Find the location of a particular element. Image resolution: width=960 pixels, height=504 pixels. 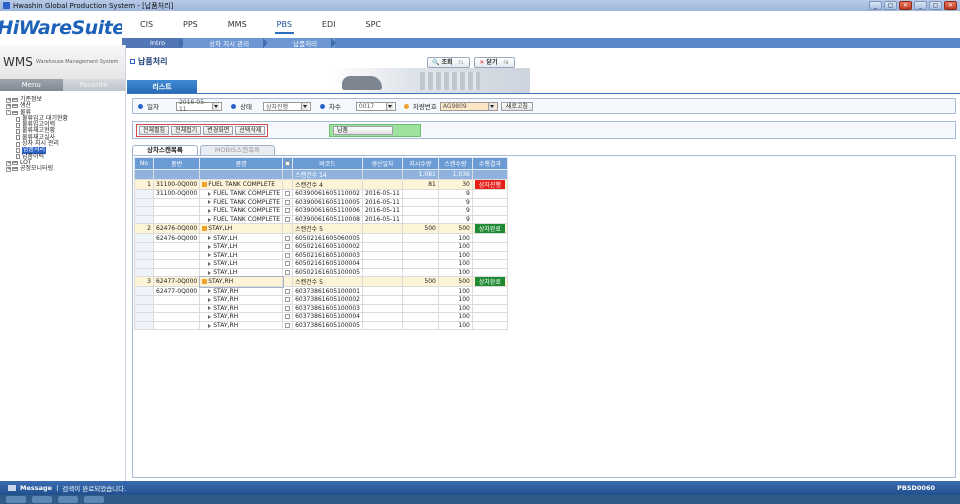

menu-spc: SPC is located at coordinates (373, 24).